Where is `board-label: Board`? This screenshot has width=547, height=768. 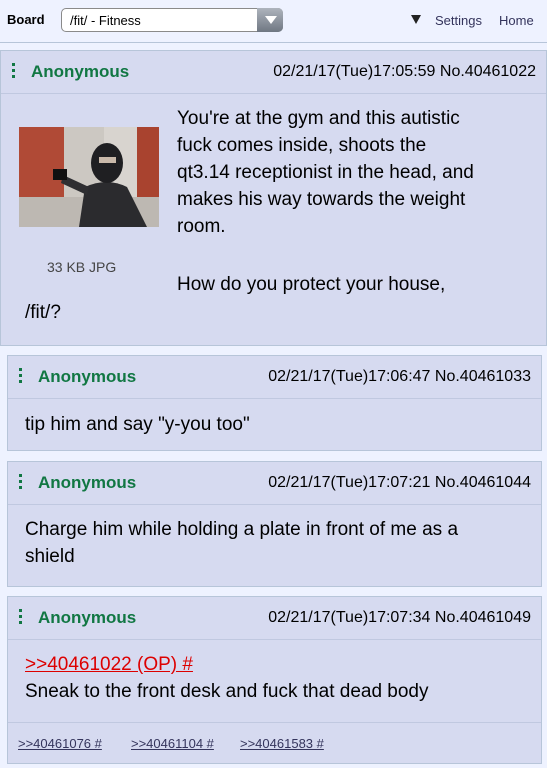
board-label: Board is located at coordinates (26, 19).